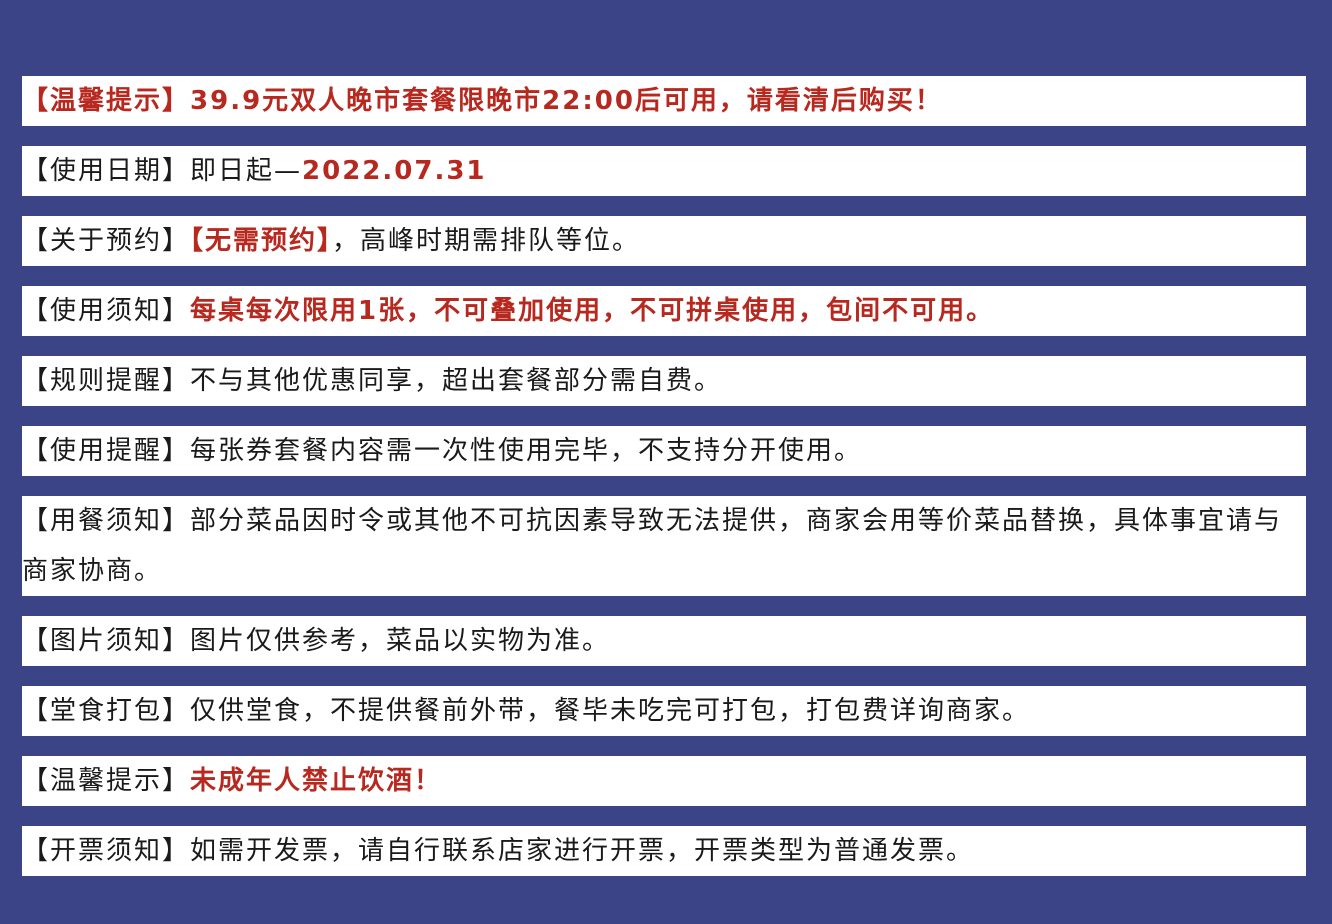  I want to click on notice-usage-date: 【使用日期】即日起—2022.07.31, so click(664, 171).